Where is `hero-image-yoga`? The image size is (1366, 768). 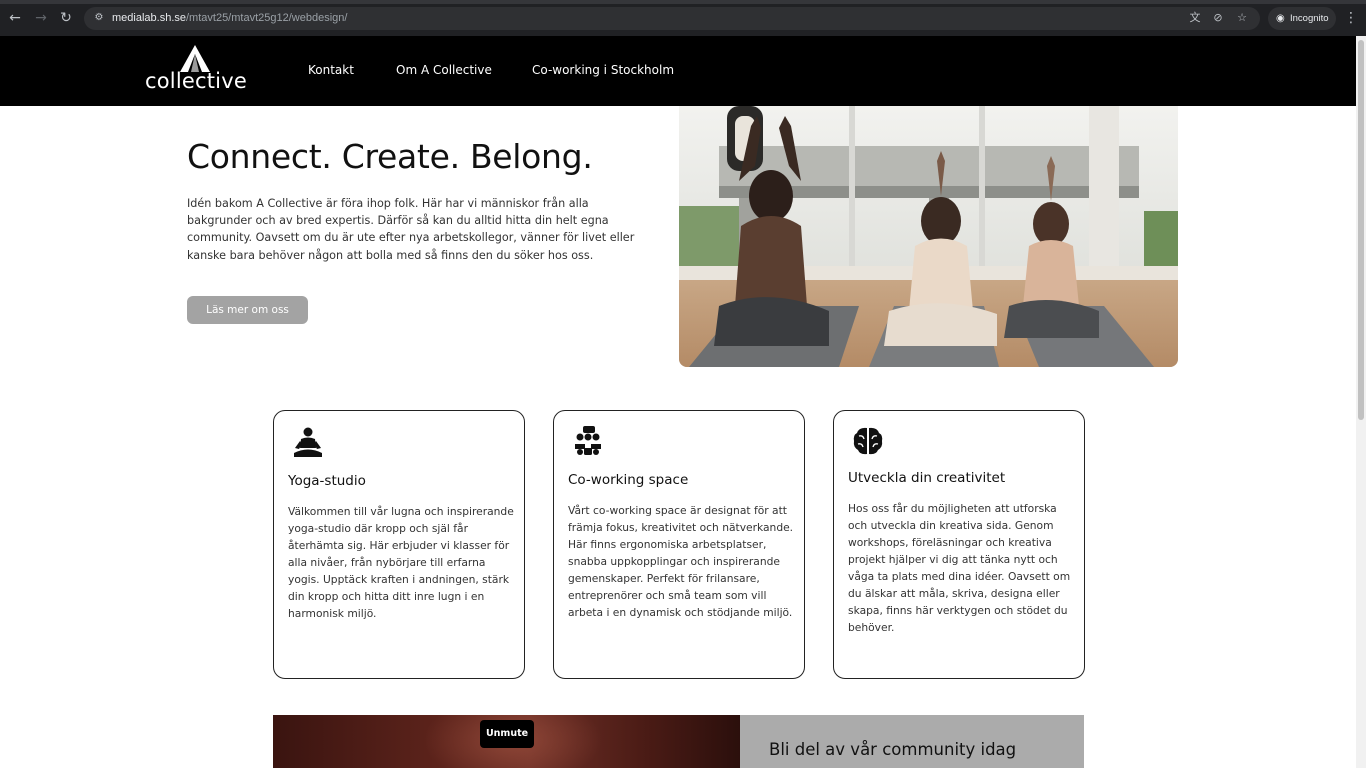
hero-image-yoga is located at coordinates (928, 236).